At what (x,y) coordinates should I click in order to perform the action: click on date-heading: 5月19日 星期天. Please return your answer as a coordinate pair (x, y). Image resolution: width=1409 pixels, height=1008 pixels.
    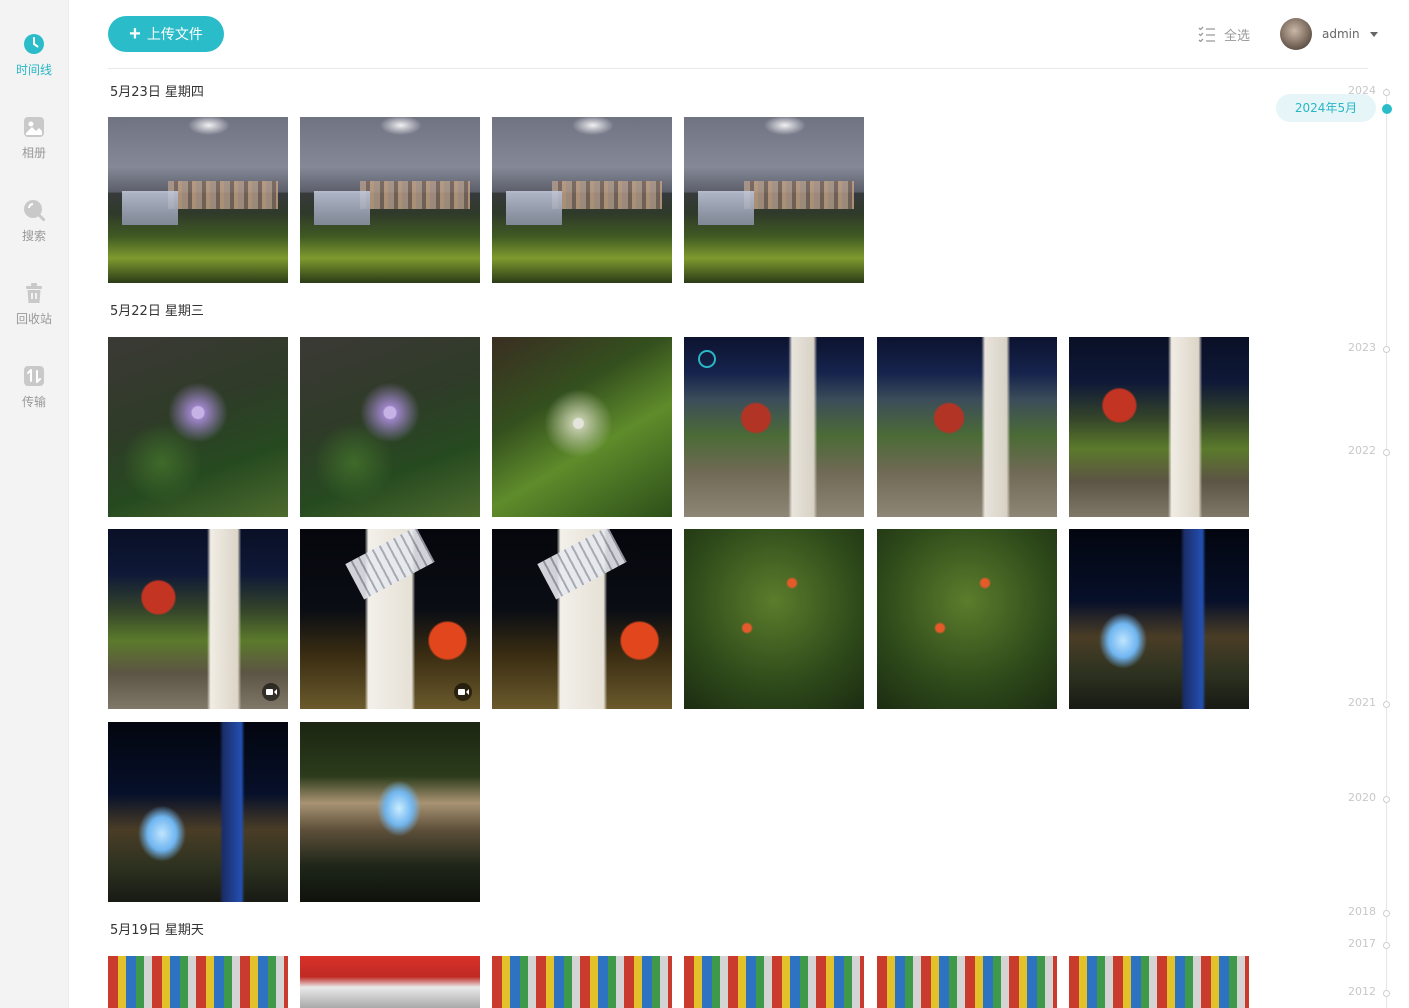
    Looking at the image, I should click on (159, 931).